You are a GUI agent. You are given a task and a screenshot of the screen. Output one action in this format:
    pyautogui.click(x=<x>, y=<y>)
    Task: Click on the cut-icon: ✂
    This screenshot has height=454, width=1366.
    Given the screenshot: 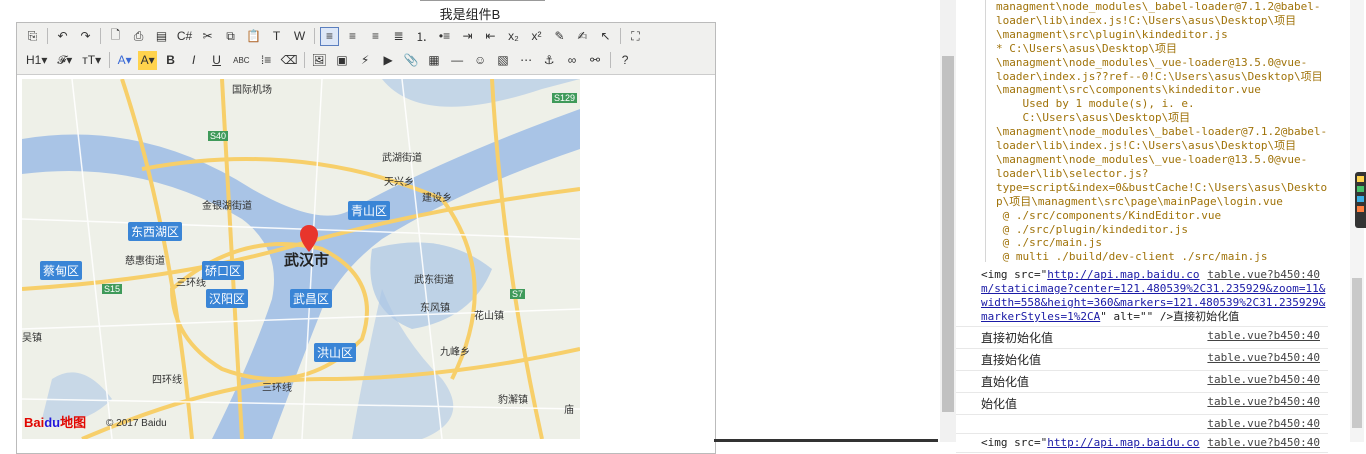 What is the action you would take?
    pyautogui.click(x=207, y=36)
    